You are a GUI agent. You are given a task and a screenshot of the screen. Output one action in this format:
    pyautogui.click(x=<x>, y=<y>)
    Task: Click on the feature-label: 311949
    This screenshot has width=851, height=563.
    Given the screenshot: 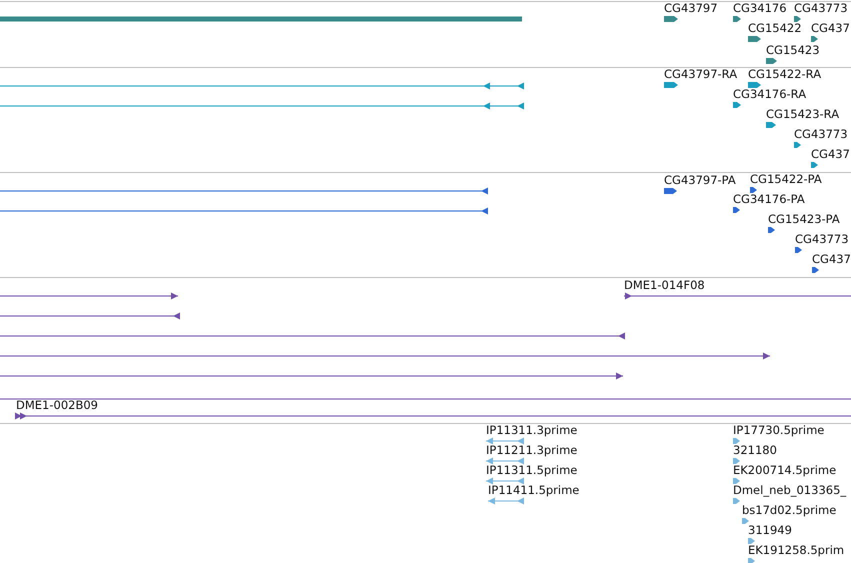 What is the action you would take?
    pyautogui.click(x=770, y=530)
    